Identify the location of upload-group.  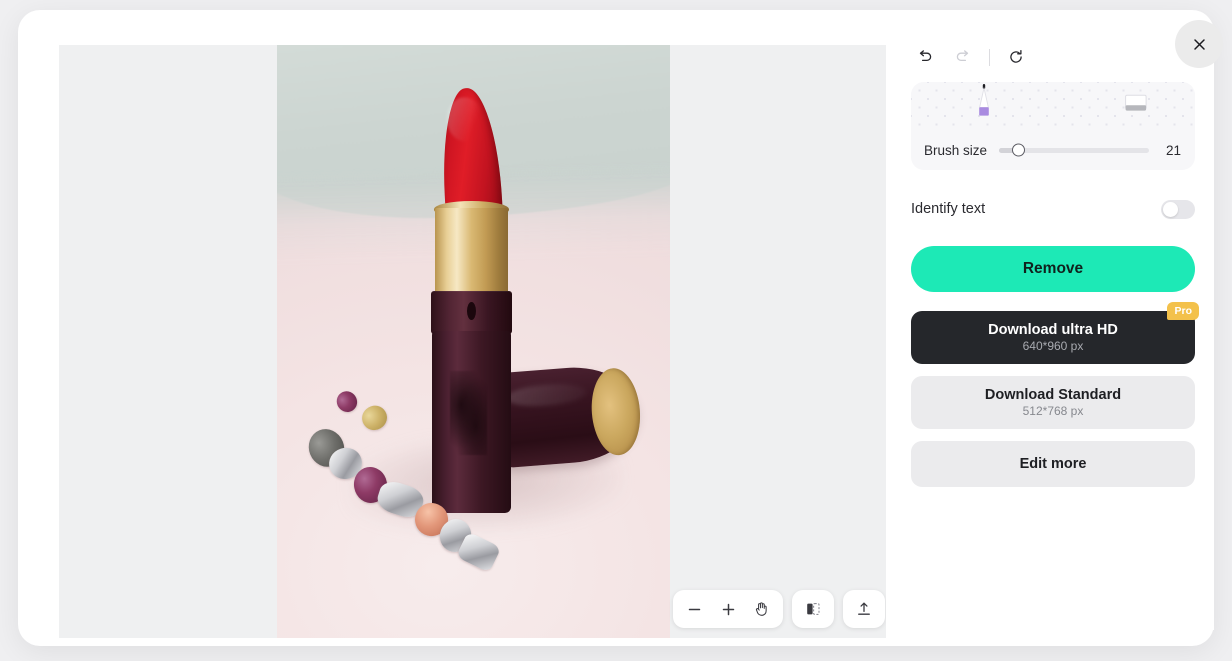
(864, 609).